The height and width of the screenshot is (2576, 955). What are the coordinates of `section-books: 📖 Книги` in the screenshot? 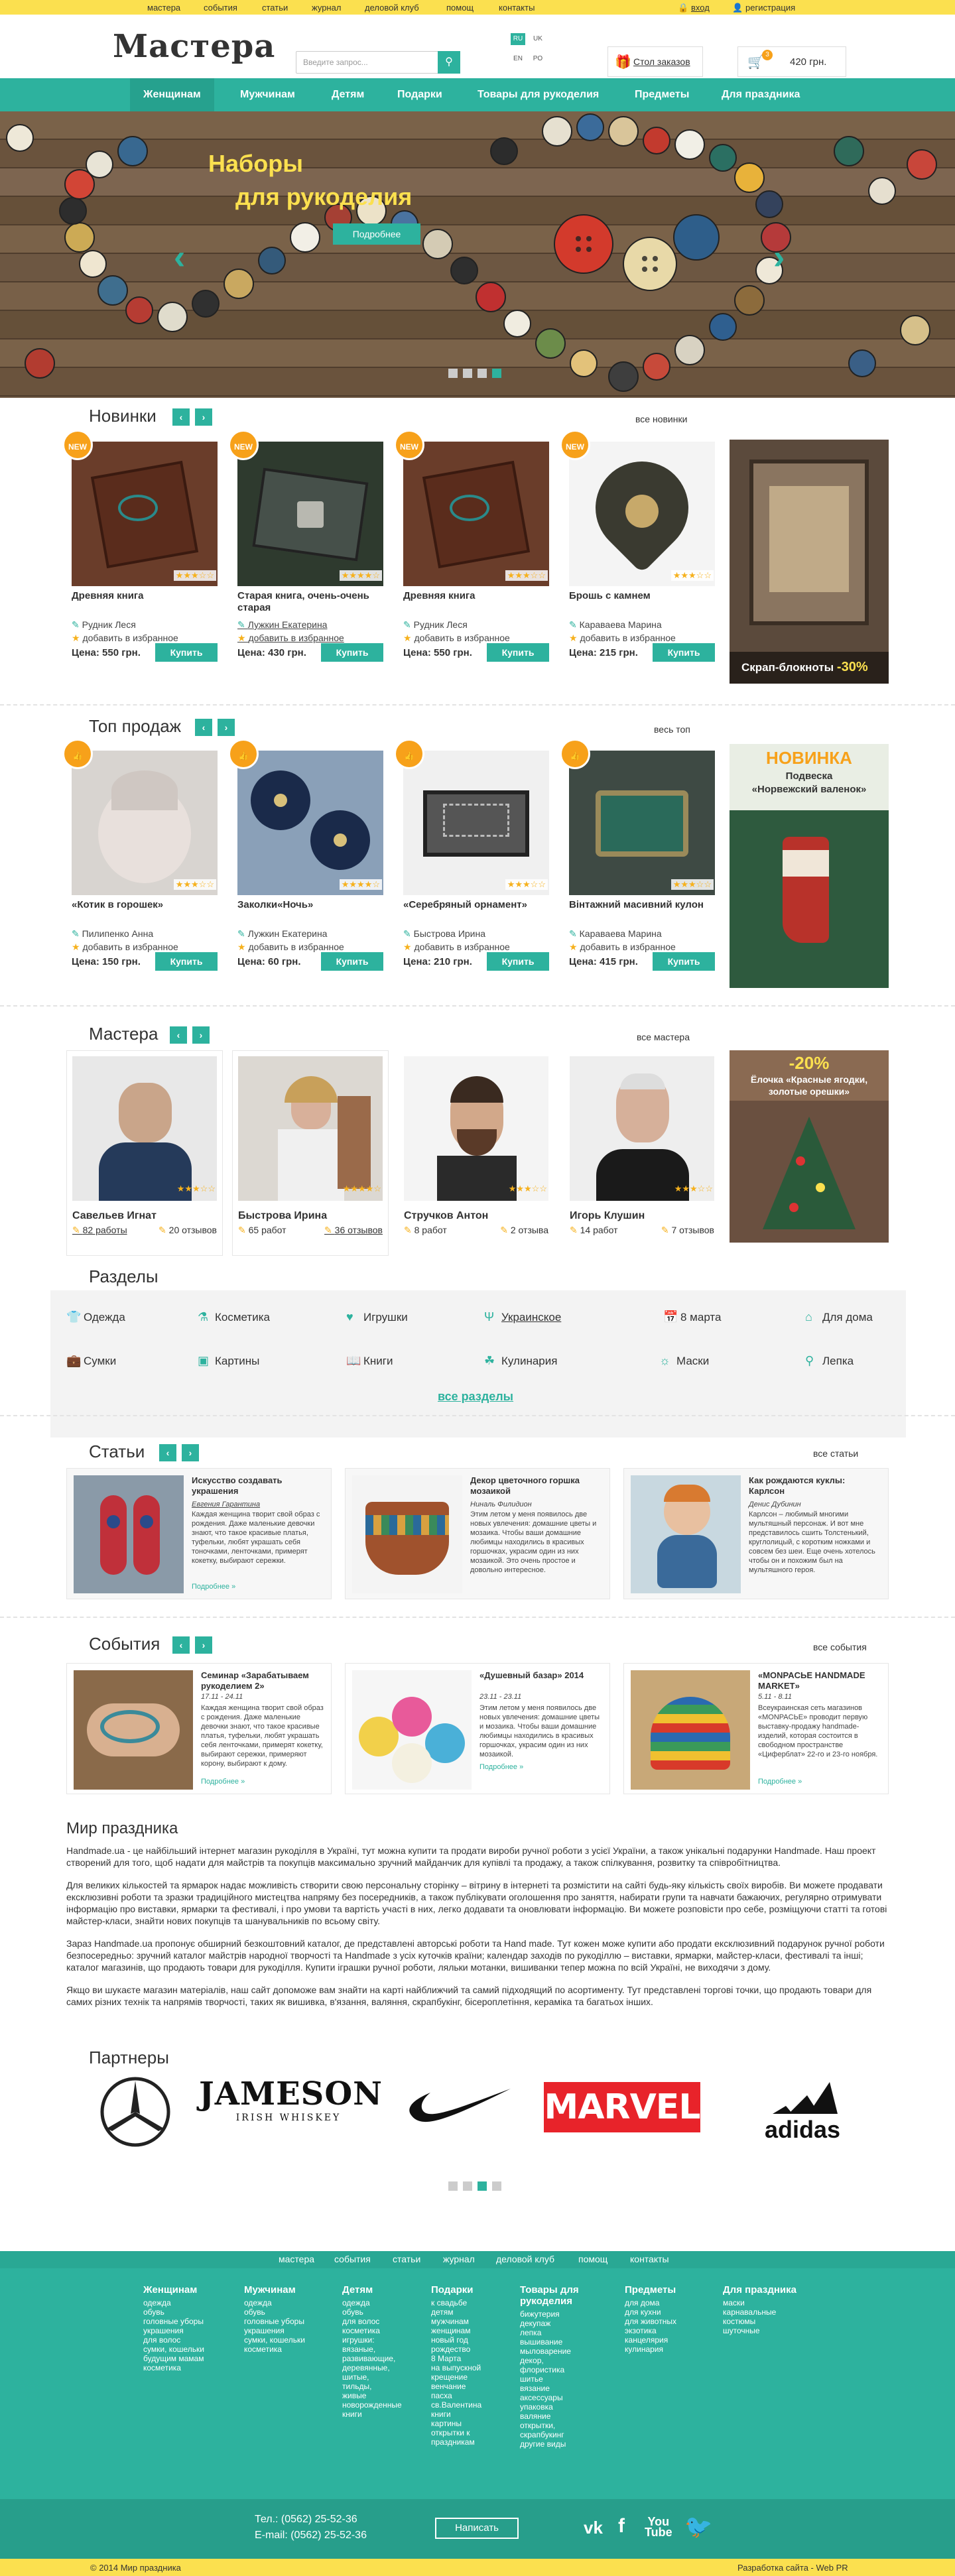 It's located at (369, 1361).